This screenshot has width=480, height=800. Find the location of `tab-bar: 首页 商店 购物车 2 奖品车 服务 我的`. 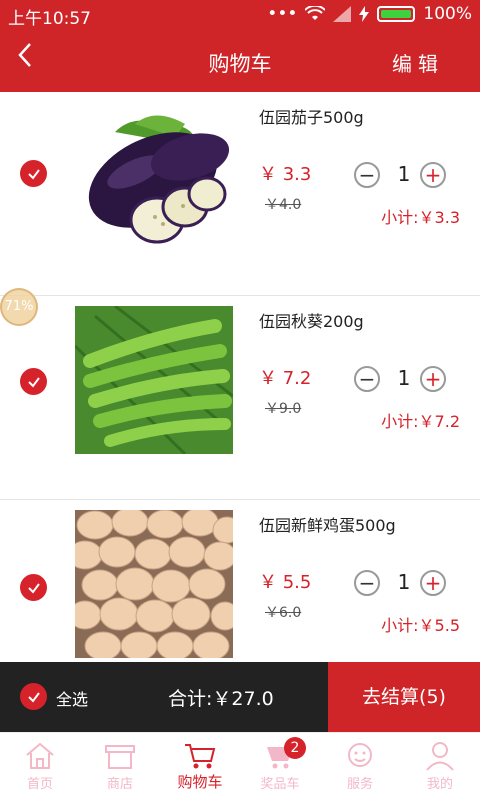

tab-bar: 首页 商店 购物车 2 奖品车 服务 我的 is located at coordinates (240, 766).